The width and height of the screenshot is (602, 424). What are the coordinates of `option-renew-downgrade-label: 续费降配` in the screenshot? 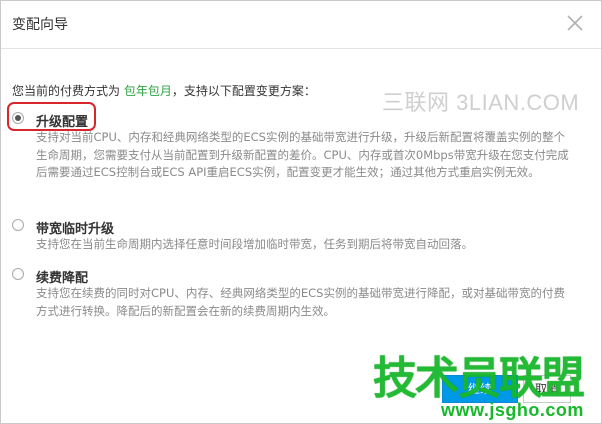 It's located at (62, 278).